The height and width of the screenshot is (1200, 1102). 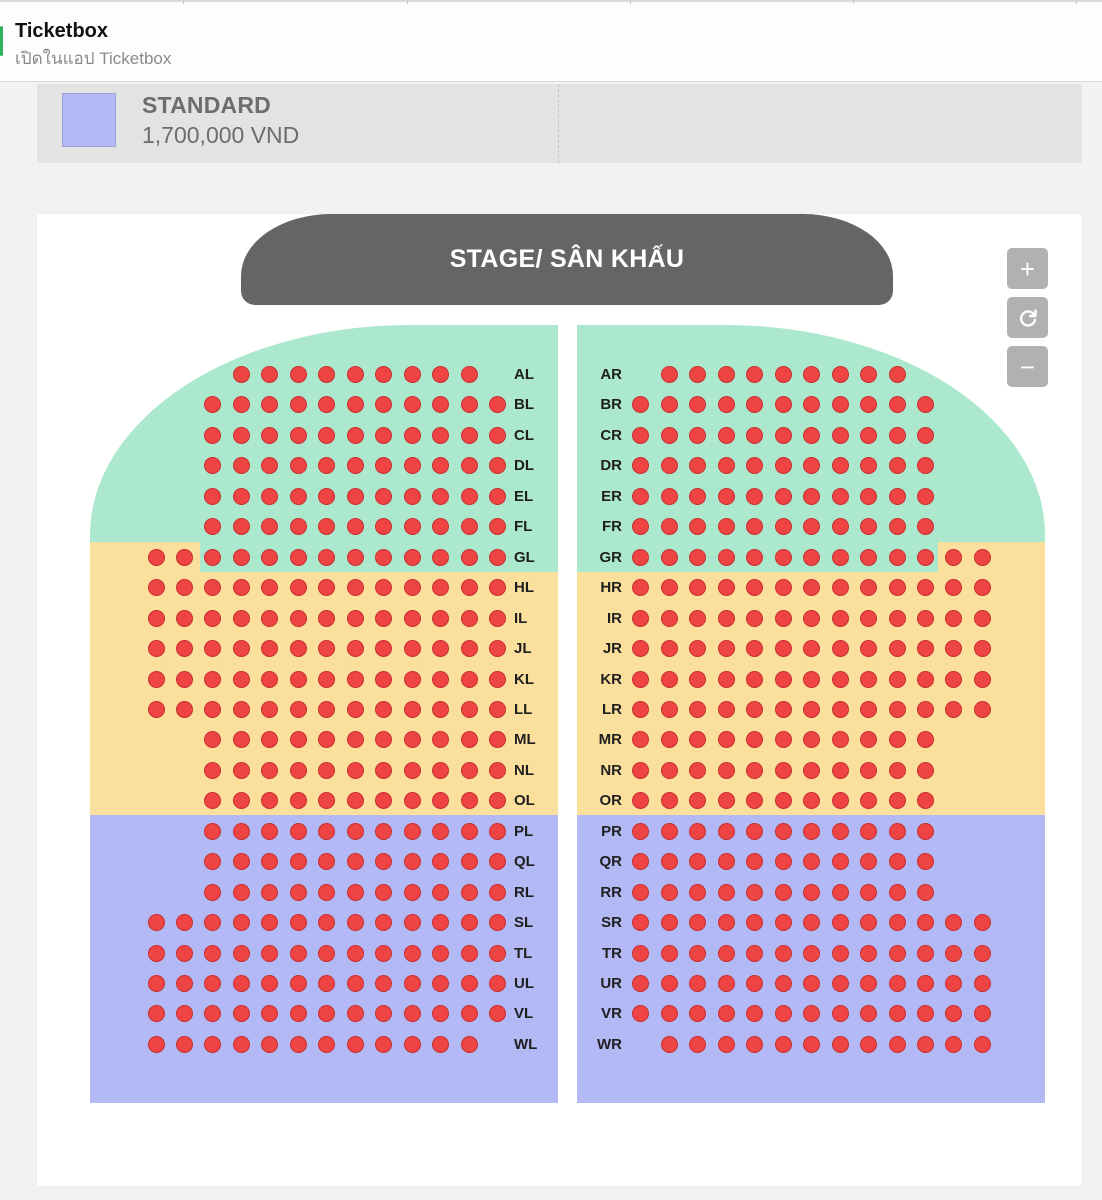 I want to click on open-in-app-banner: Ticketbox เปิดในแอป Ticketbox, so click(x=551, y=41).